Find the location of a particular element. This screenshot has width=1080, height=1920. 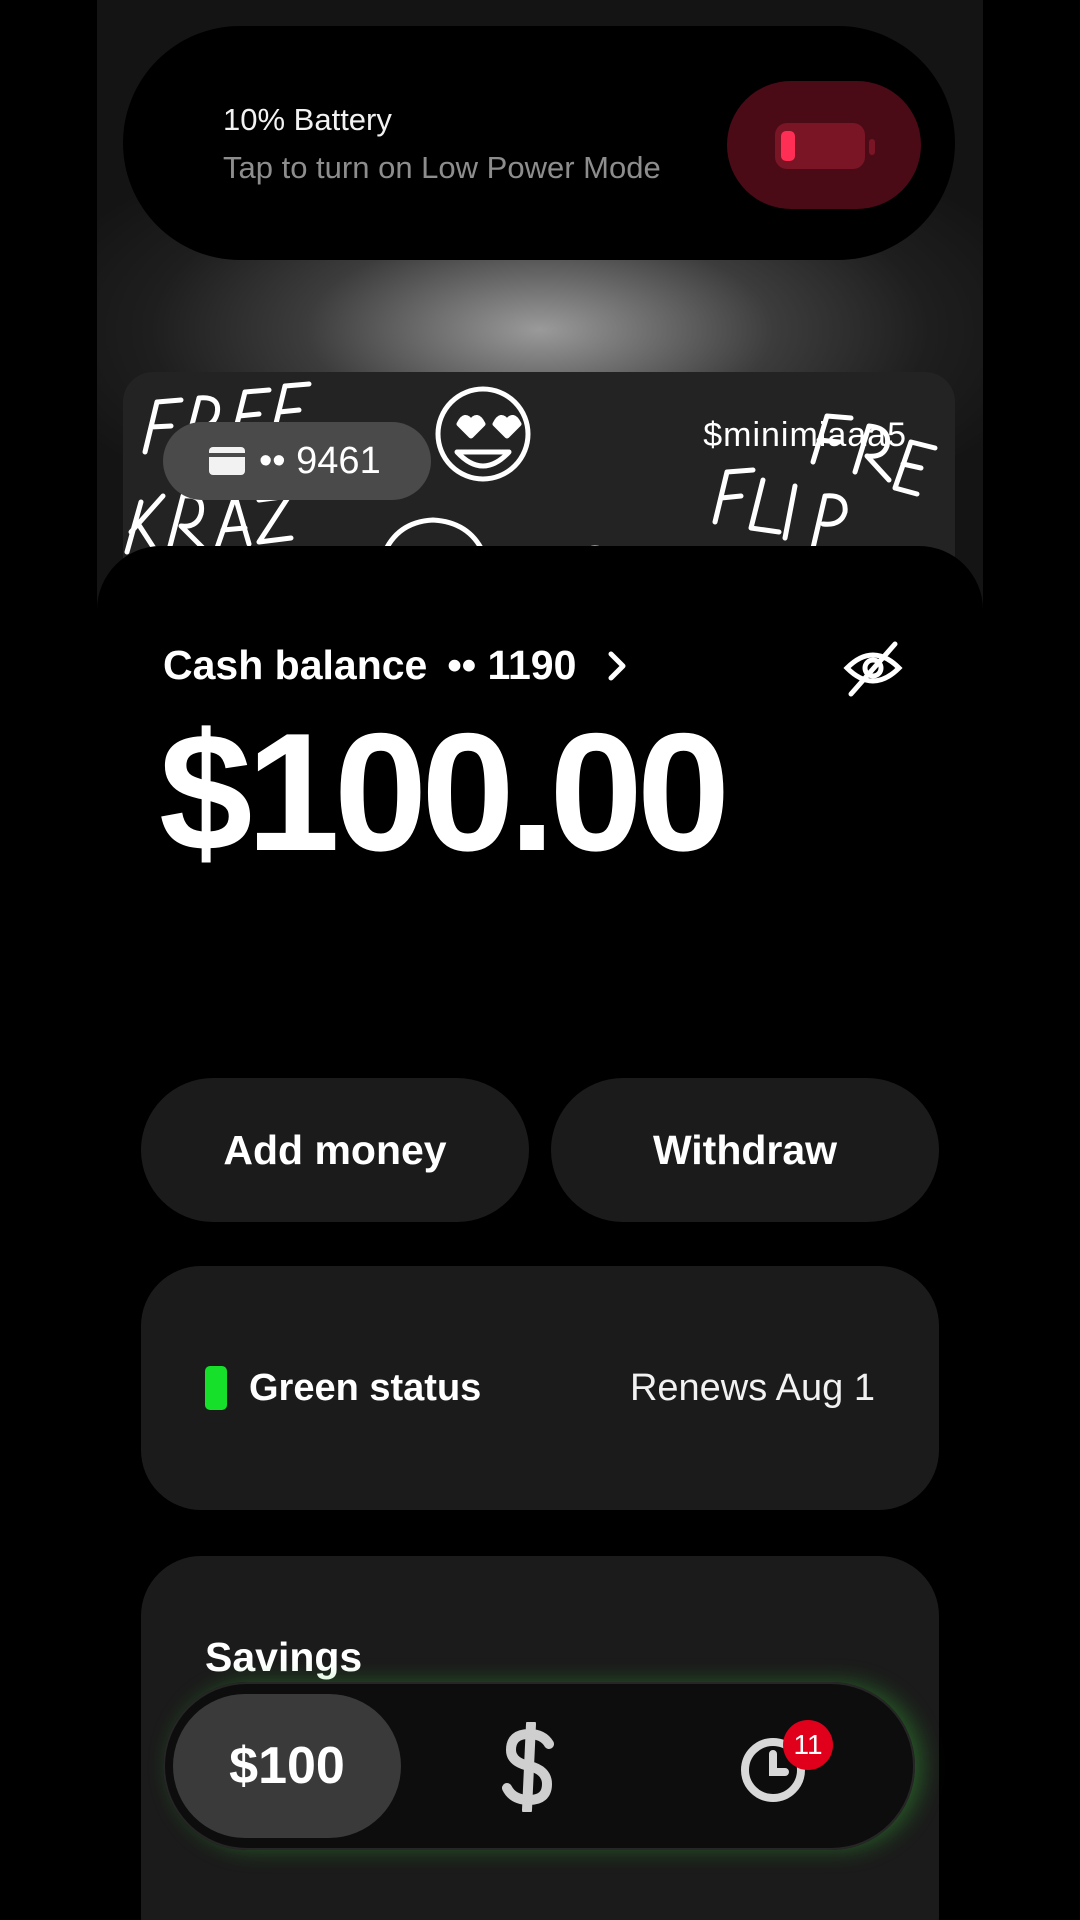

card-icon is located at coordinates (227, 461).